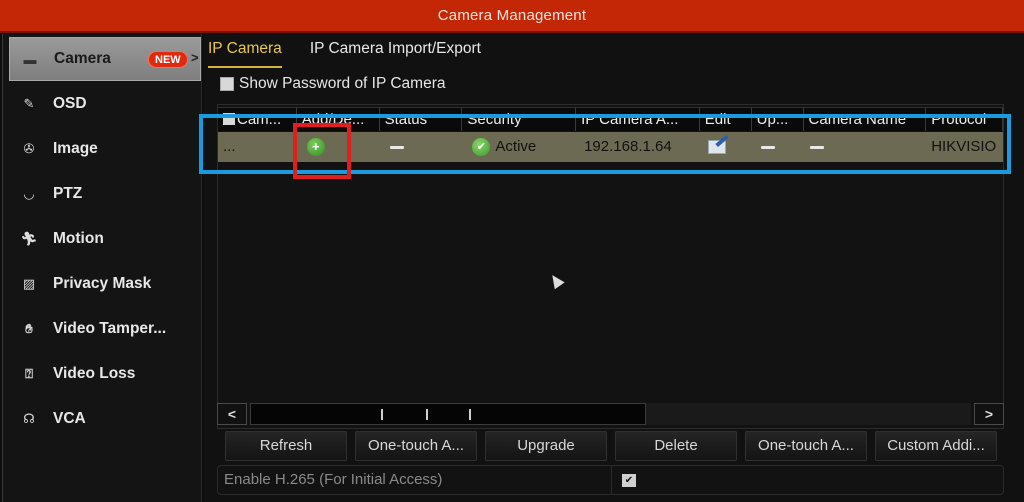  What do you see at coordinates (778, 147) in the screenshot?
I see `cell-upgrade` at bounding box center [778, 147].